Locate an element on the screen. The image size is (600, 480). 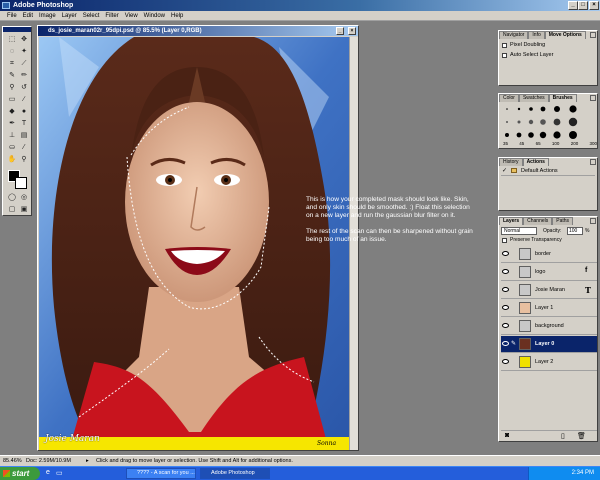
layer-row-layer-0: ✎ Layer 0 is located at coordinates (549, 344).